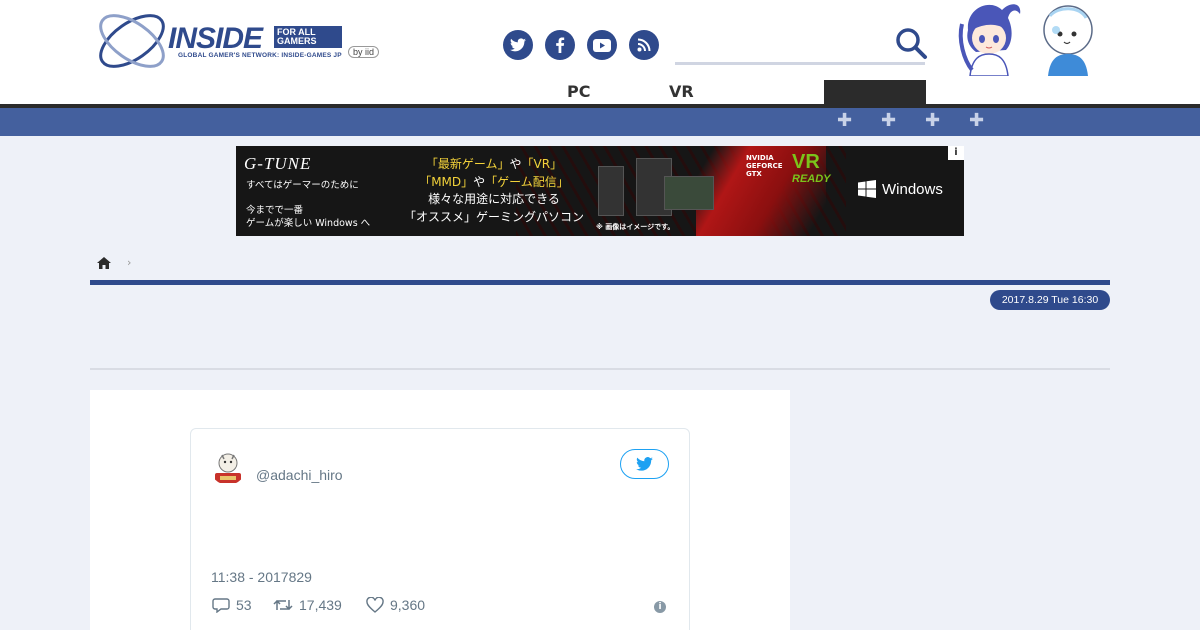  I want to click on info-icon: i, so click(660, 607).